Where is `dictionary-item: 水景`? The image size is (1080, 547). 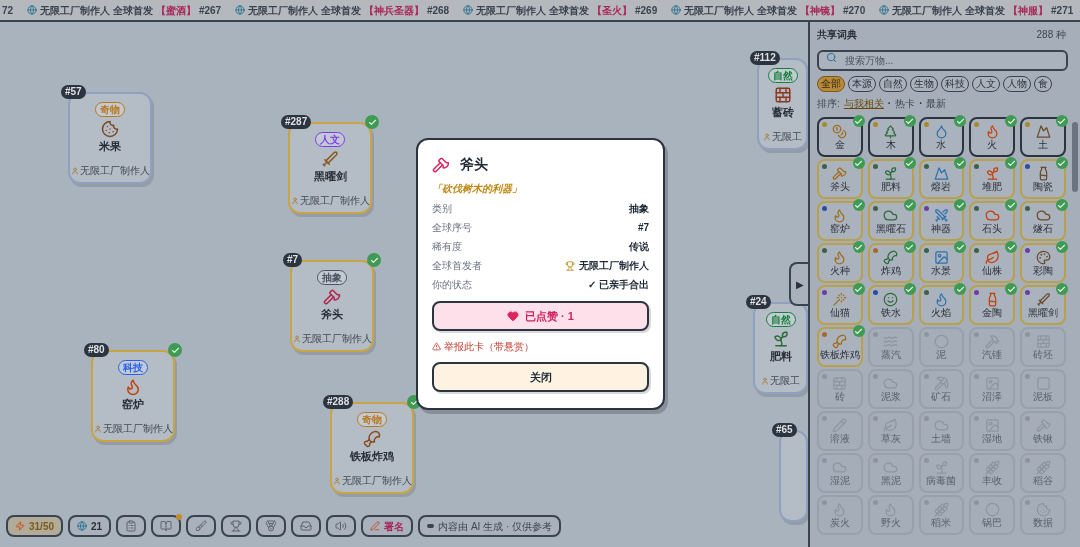 dictionary-item: 水景 is located at coordinates (941, 263).